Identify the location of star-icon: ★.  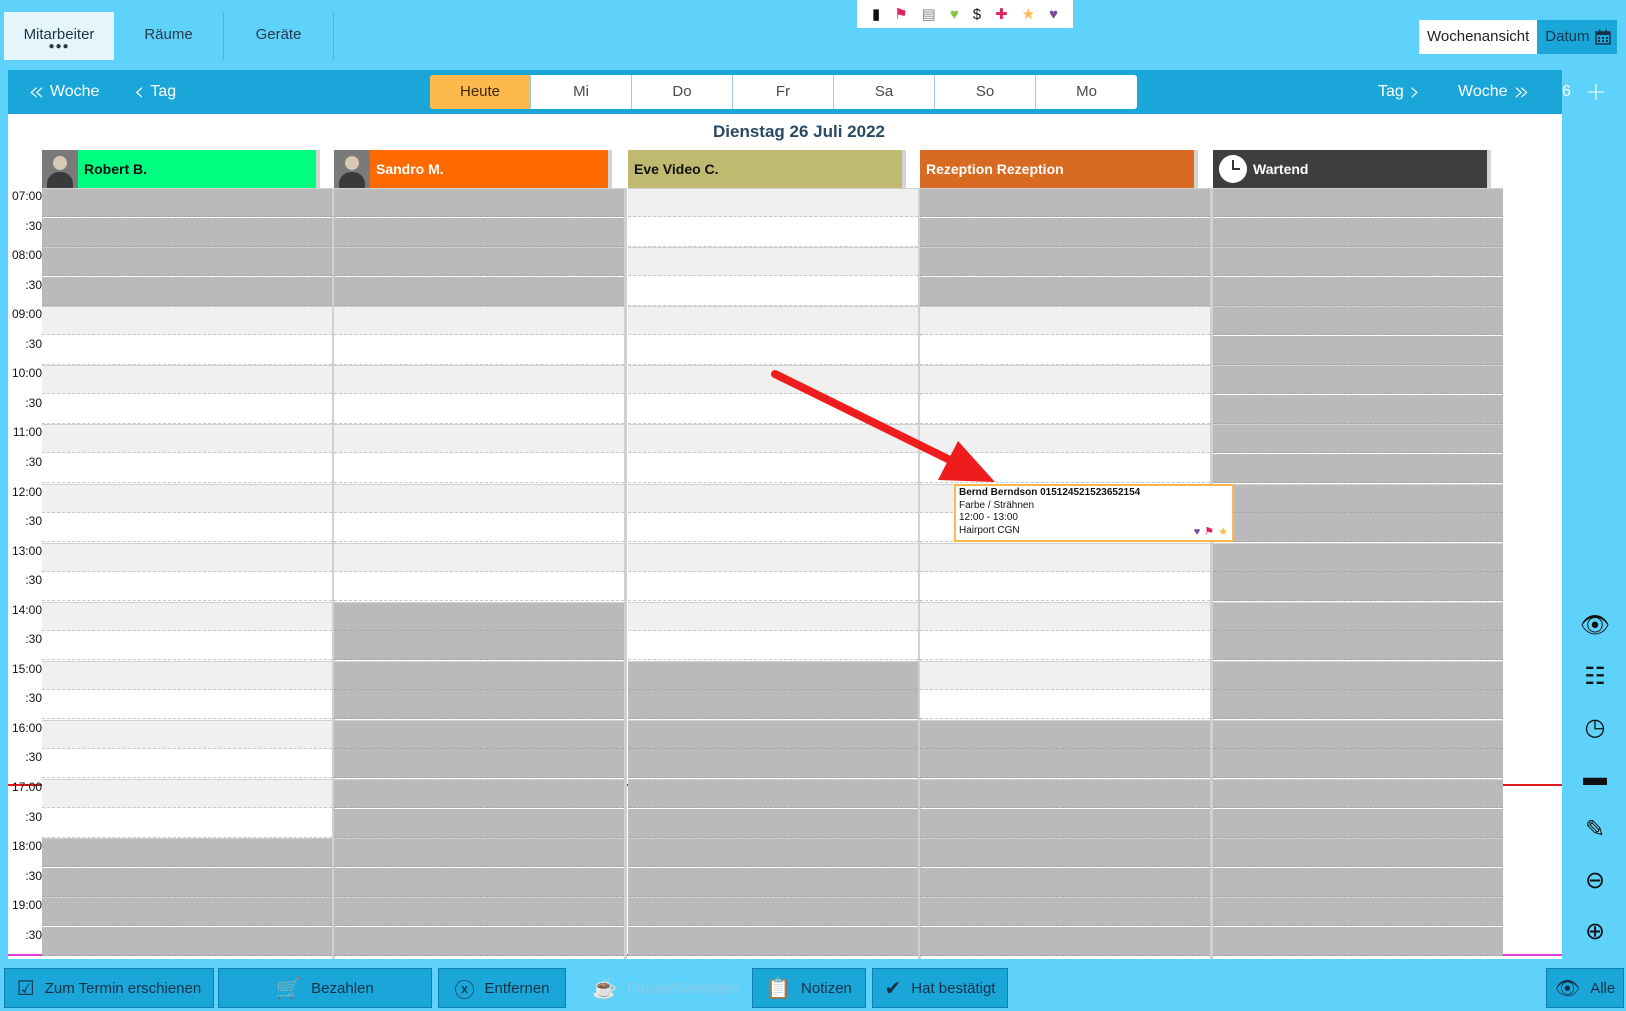
(1028, 14).